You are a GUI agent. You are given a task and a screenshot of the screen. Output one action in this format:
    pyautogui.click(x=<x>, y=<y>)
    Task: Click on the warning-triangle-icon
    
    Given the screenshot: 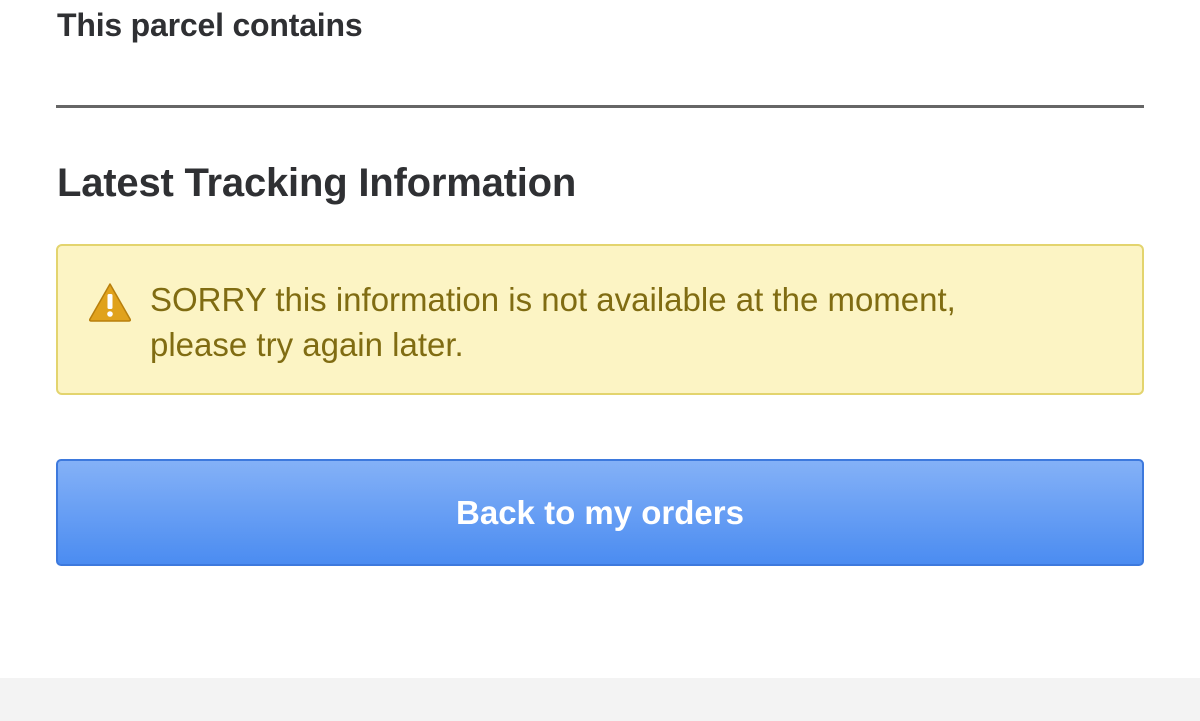 What is the action you would take?
    pyautogui.click(x=110, y=302)
    